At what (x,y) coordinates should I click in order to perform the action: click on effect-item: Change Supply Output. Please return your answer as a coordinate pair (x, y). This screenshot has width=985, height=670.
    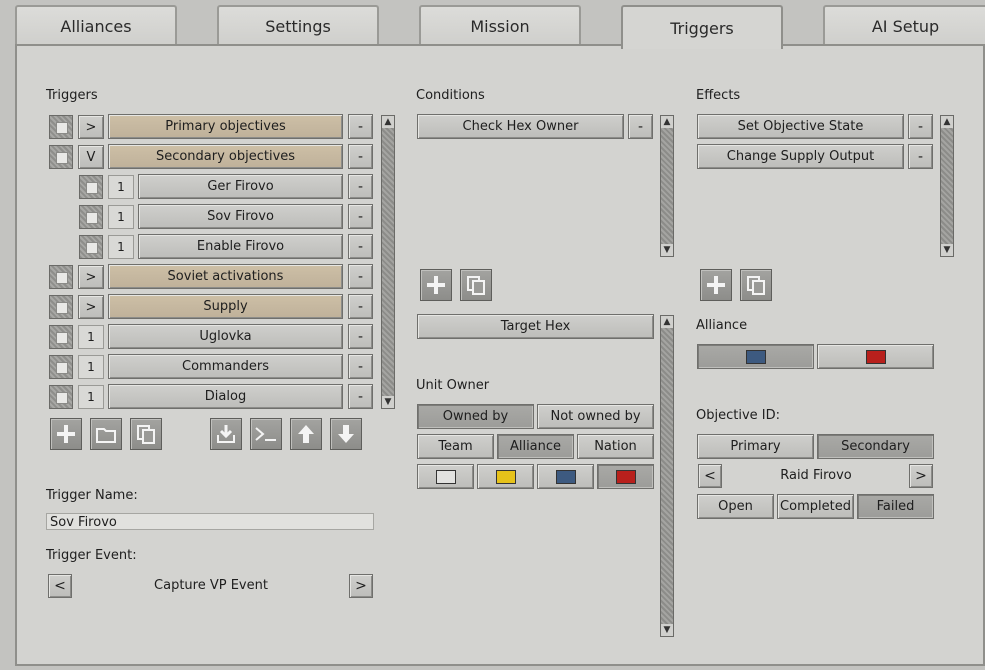
    Looking at the image, I should click on (800, 156).